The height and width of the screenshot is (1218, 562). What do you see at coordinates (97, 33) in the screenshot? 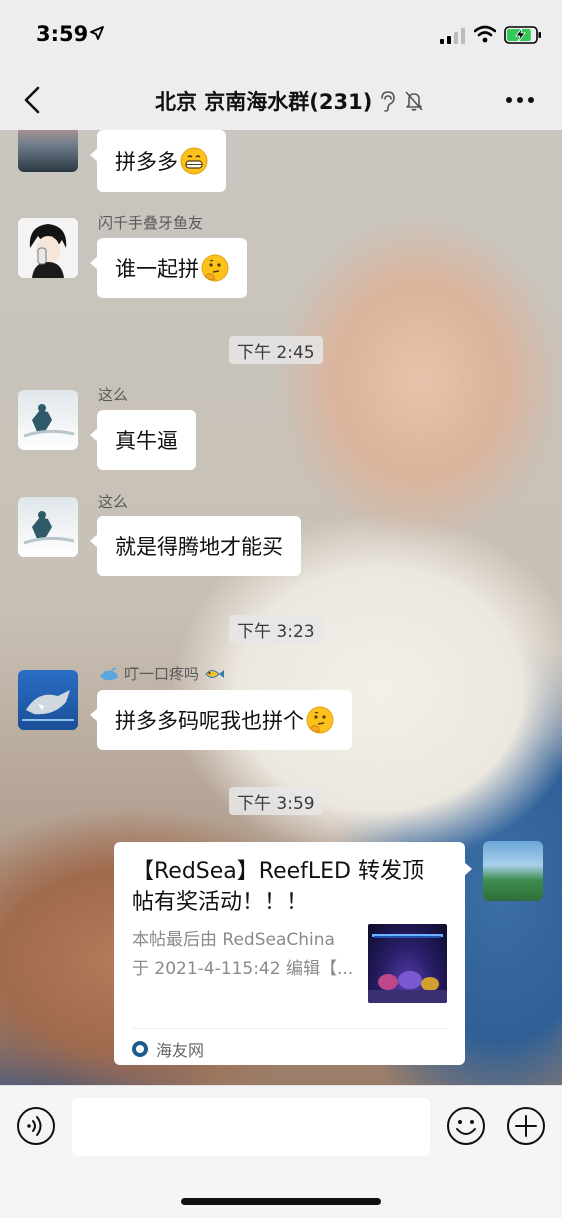
I see `location-arrow-icon` at bounding box center [97, 33].